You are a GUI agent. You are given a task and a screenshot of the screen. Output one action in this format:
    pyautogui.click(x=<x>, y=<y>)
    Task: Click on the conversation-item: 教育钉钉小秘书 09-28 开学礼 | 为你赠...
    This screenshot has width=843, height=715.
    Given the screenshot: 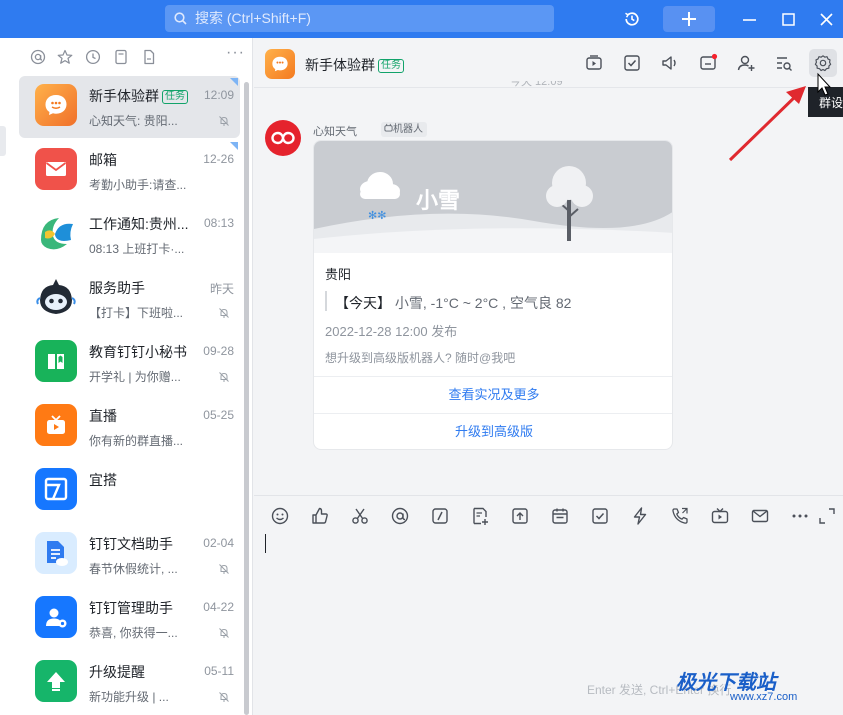 What is the action you would take?
    pyautogui.click(x=129, y=363)
    